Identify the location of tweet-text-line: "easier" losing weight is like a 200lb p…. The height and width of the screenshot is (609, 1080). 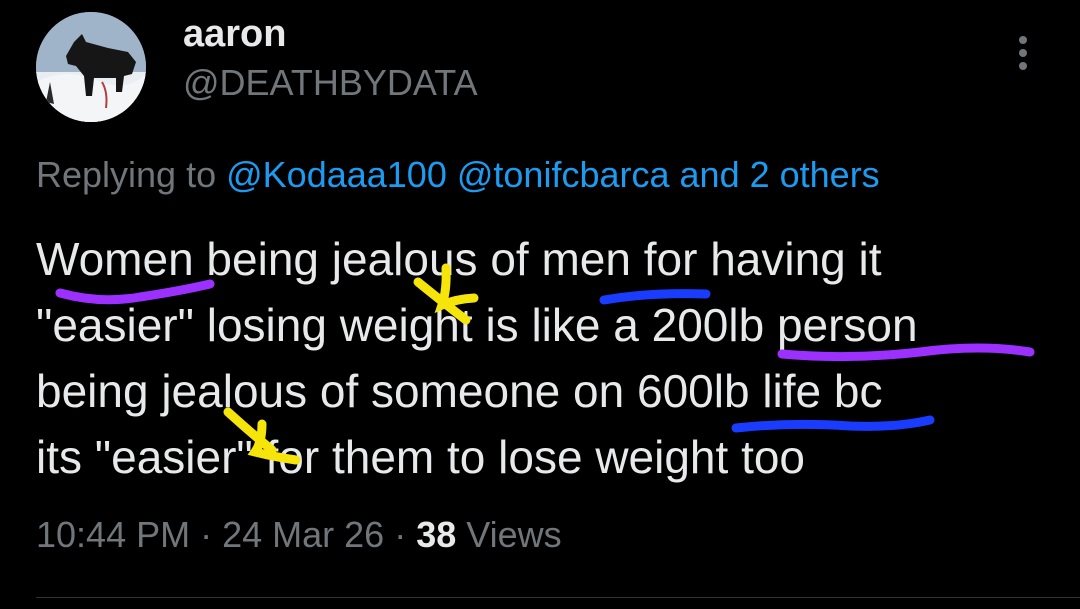
(477, 325).